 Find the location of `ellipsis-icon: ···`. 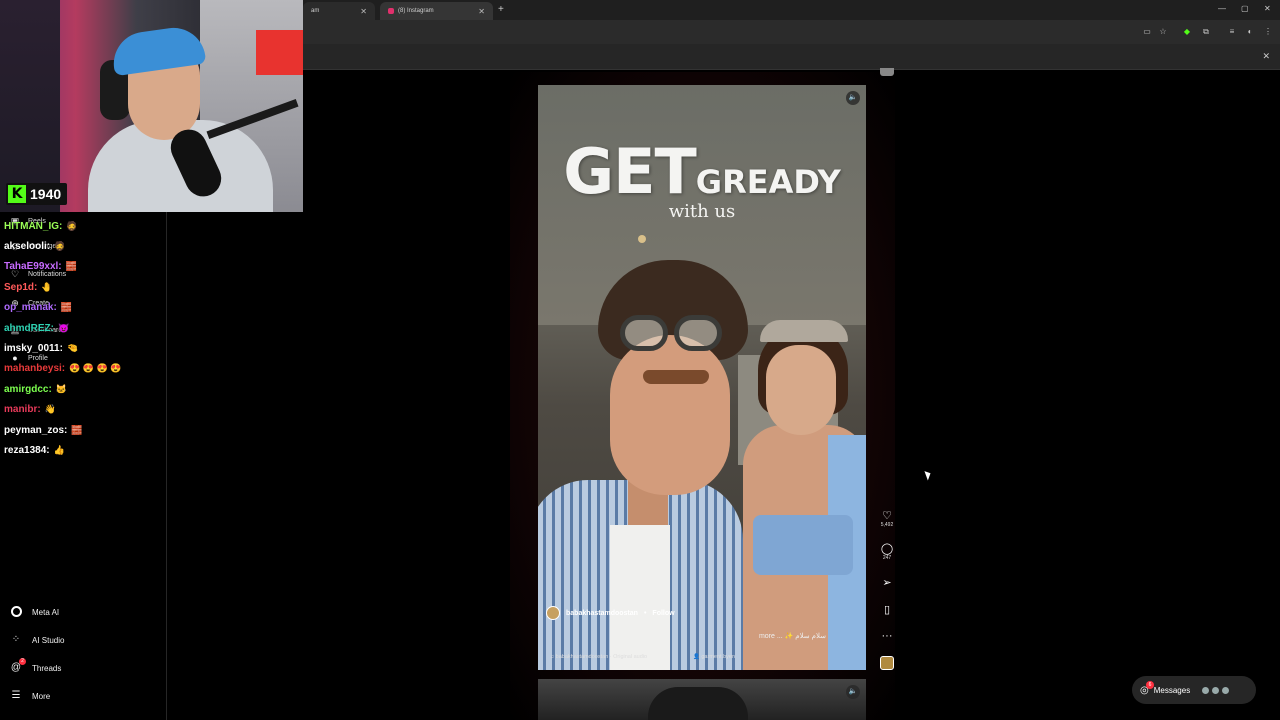

ellipsis-icon: ··· is located at coordinates (887, 636).